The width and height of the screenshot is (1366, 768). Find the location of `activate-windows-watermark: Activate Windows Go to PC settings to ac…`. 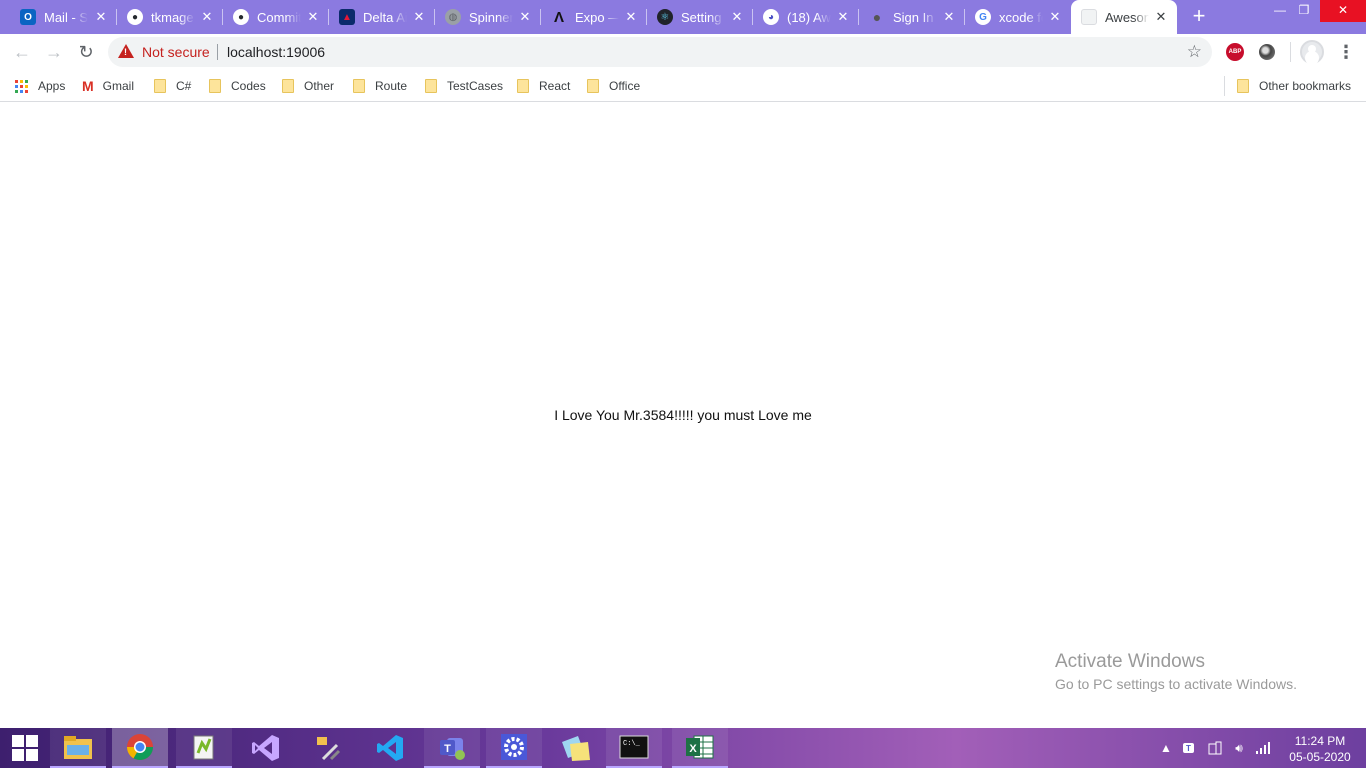

activate-windows-watermark: Activate Windows Go to PC settings to ac… is located at coordinates (1176, 671).